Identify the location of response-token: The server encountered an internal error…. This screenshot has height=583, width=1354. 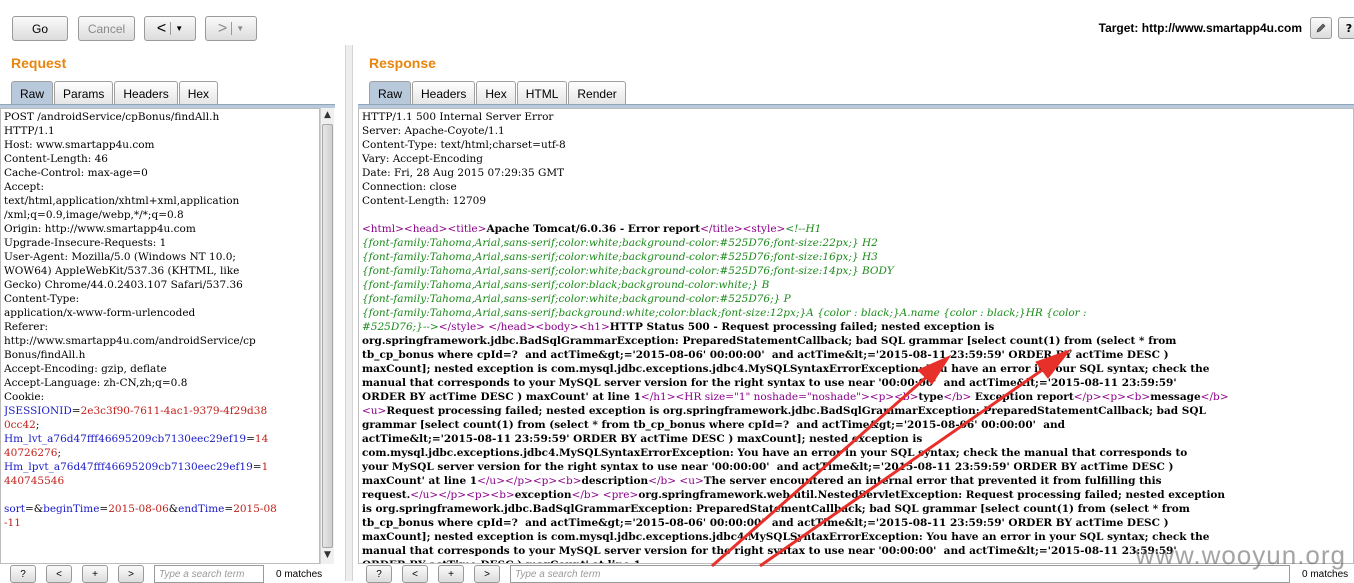
(933, 481).